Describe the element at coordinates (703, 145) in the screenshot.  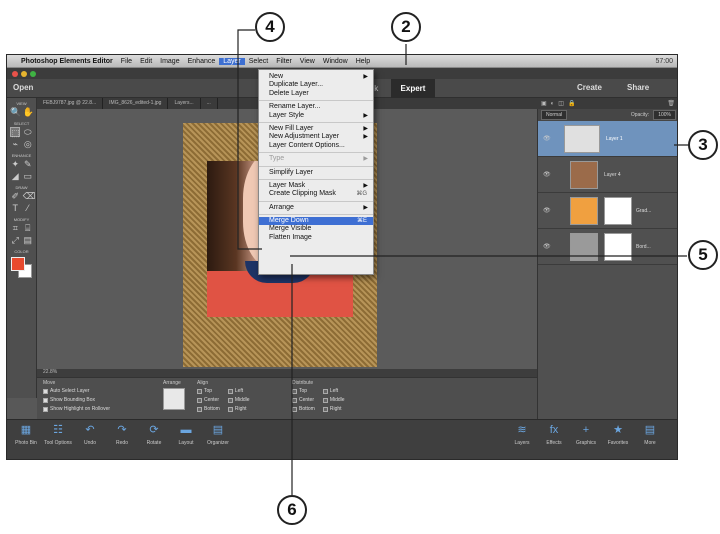
I see `callout-3: 3` at that location.